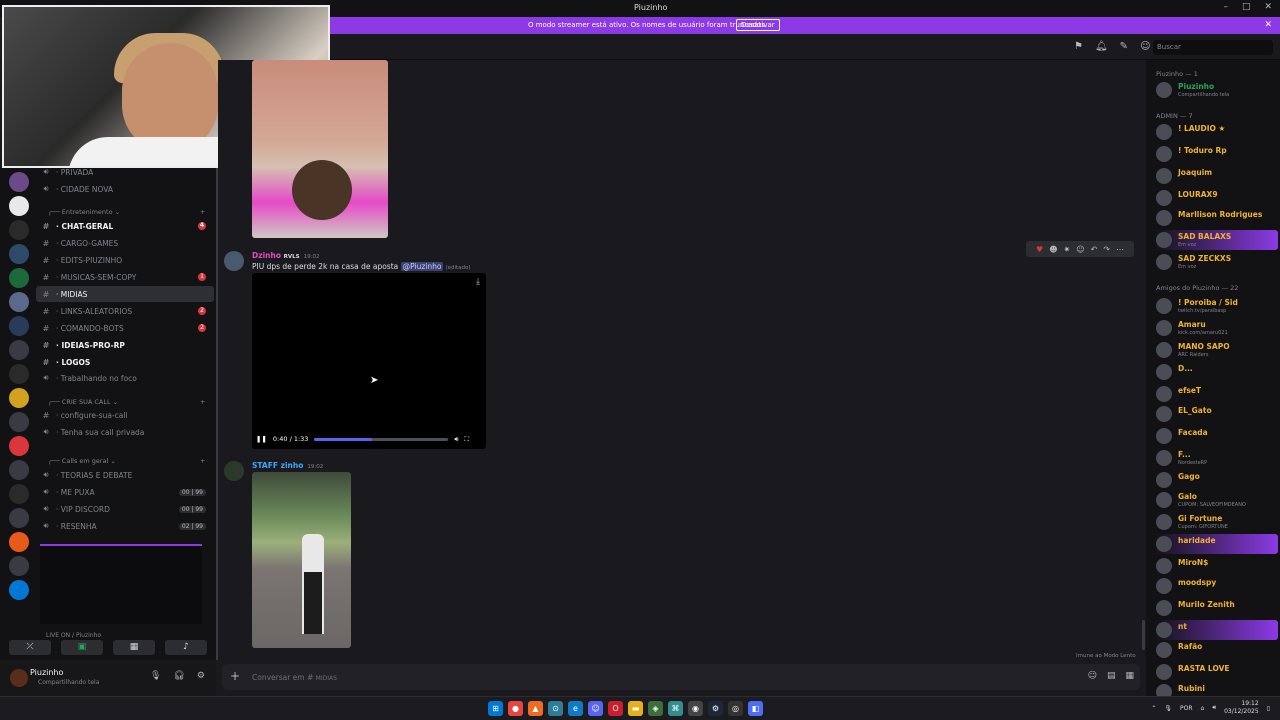 This screenshot has width=1280, height=720. I want to click on forward-icon: ↷, so click(1106, 249).